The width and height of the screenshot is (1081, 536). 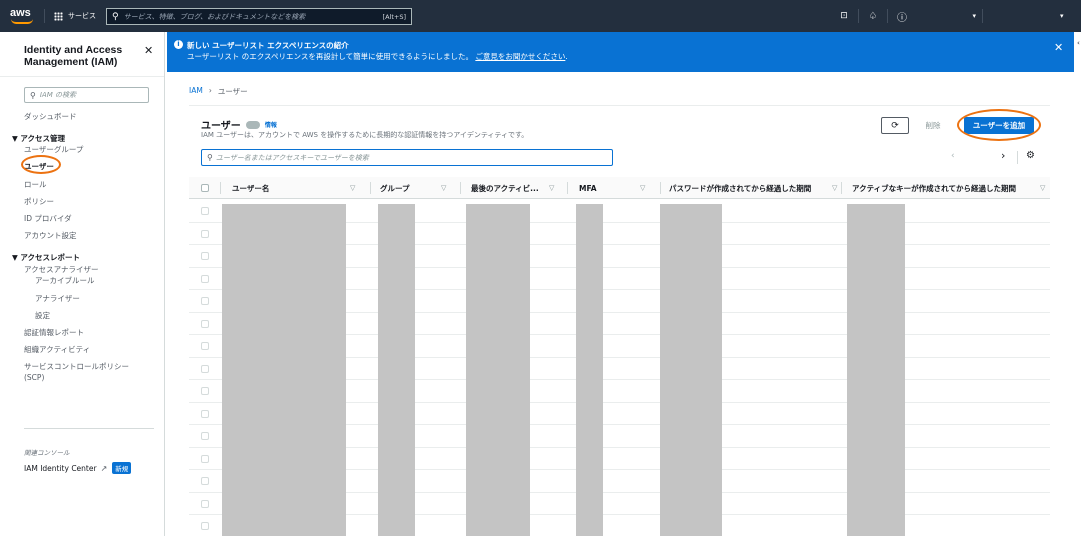 What do you see at coordinates (933, 125) in the screenshot?
I see `delete-button: 削除` at bounding box center [933, 125].